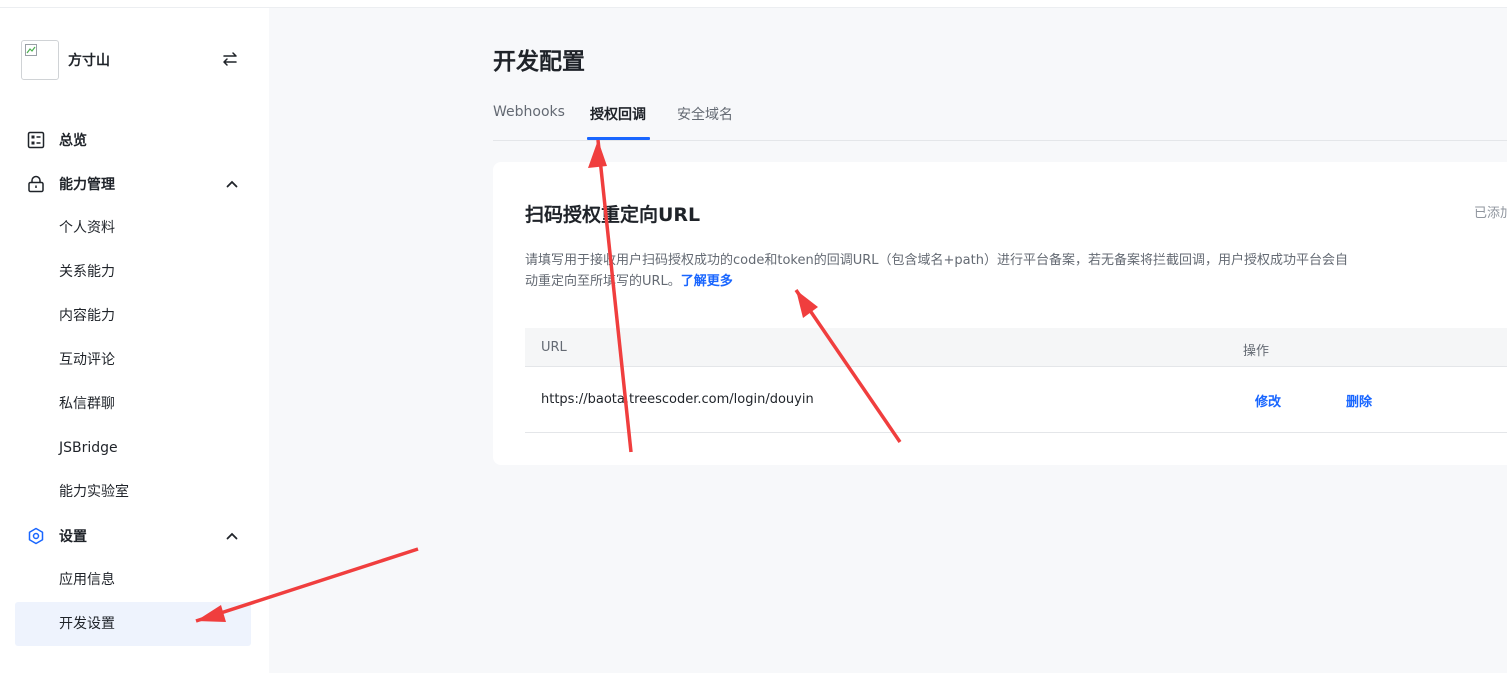 The height and width of the screenshot is (673, 1507). I want to click on nav-group-capability: 能力管理, so click(133, 184).